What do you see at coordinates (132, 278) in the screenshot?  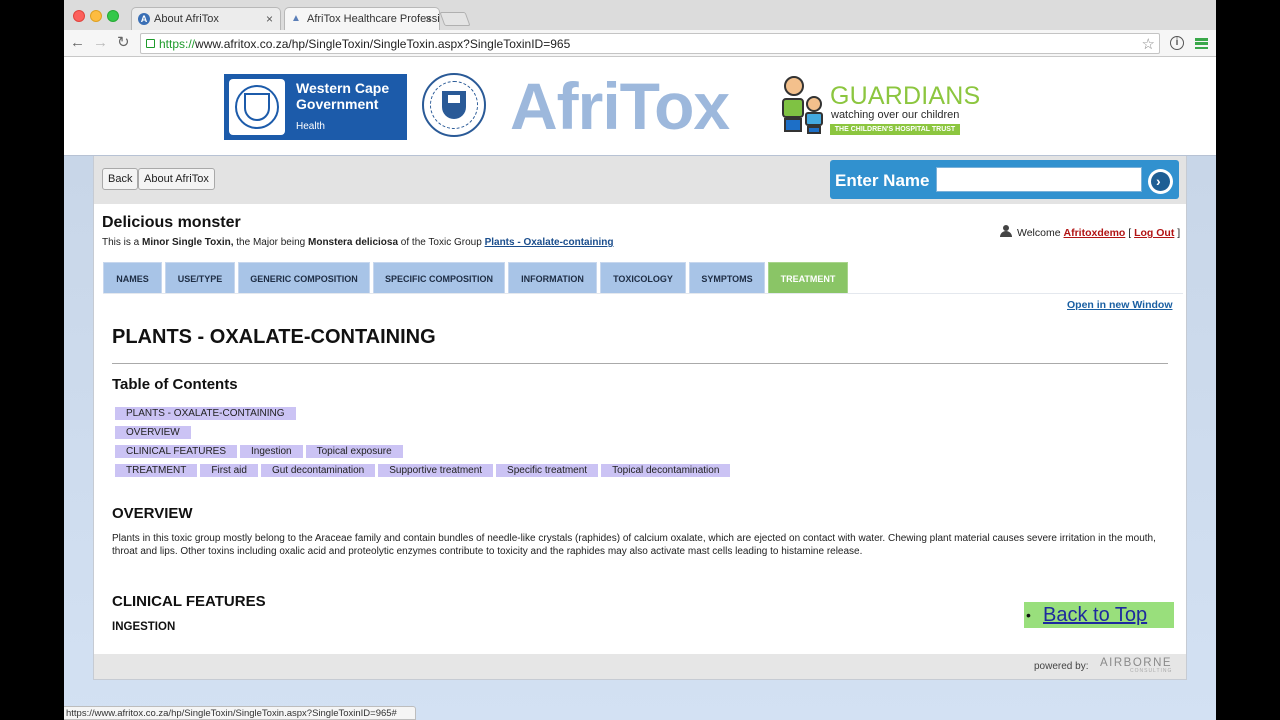 I see `tab-names: NAMES` at bounding box center [132, 278].